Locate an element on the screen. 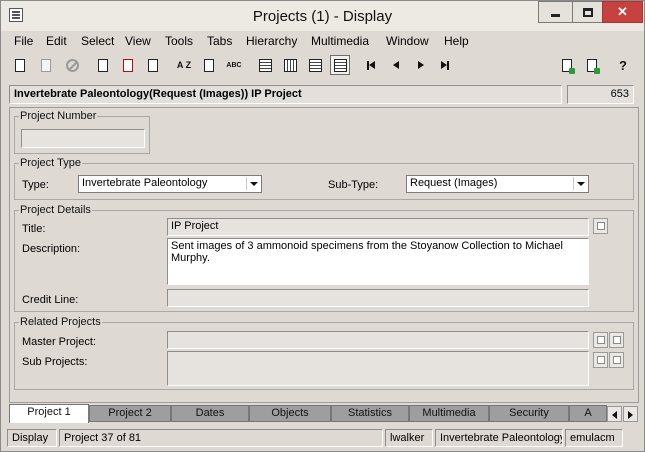 Image resolution: width=645 pixels, height=452 pixels. minimize-icon is located at coordinates (555, 15).